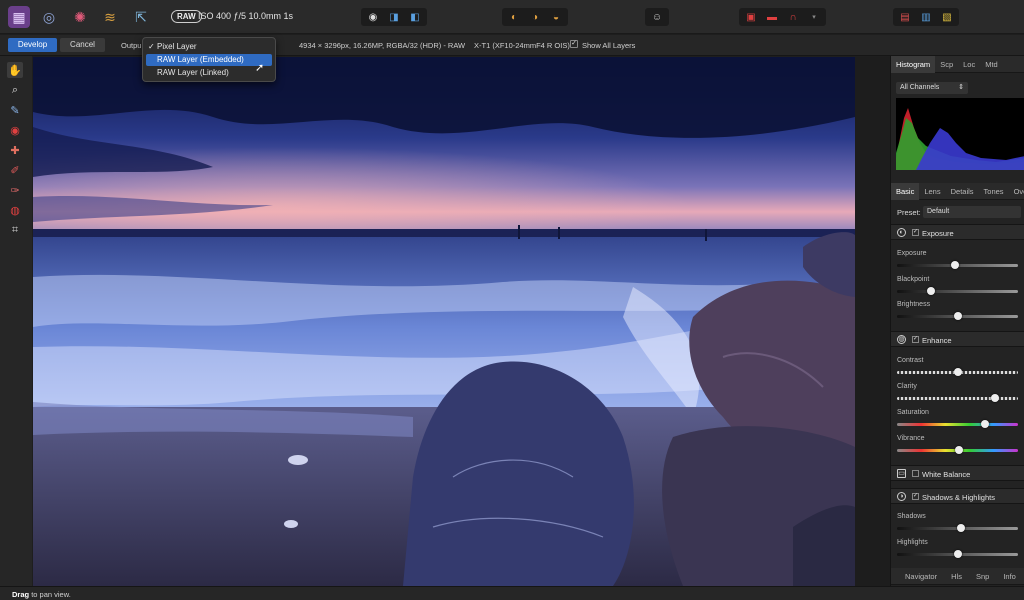  I want to click on photo-persona-icon: ▦, so click(19, 17).